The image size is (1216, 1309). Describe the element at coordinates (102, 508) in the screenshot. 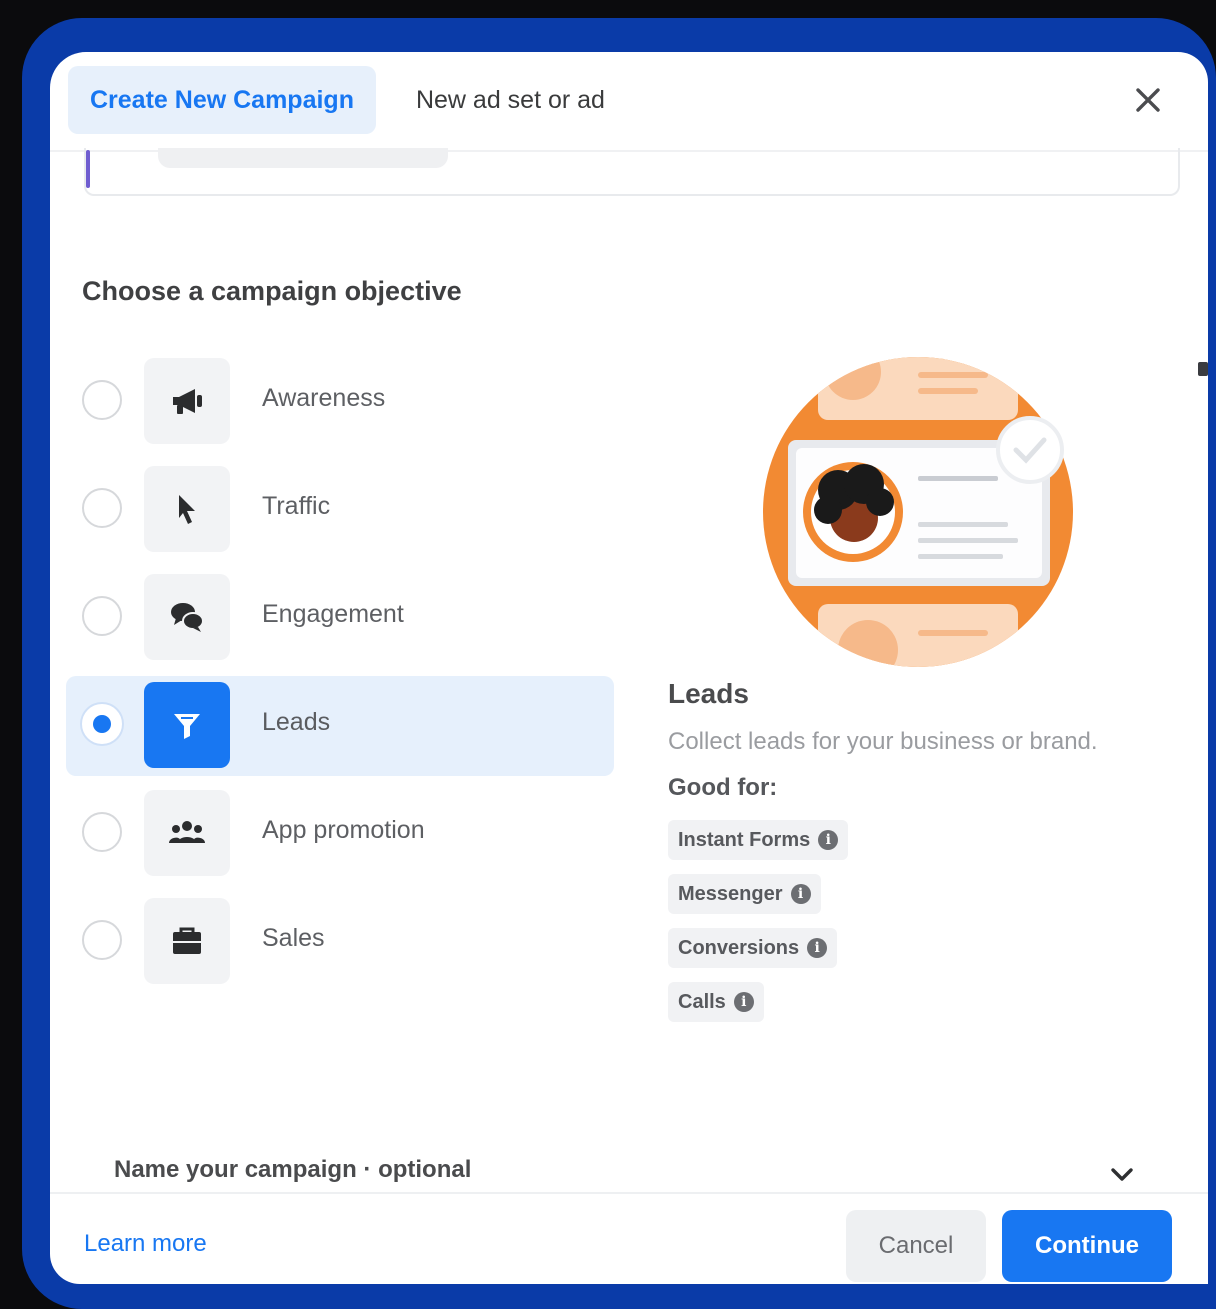

I see `radio-traffic` at that location.